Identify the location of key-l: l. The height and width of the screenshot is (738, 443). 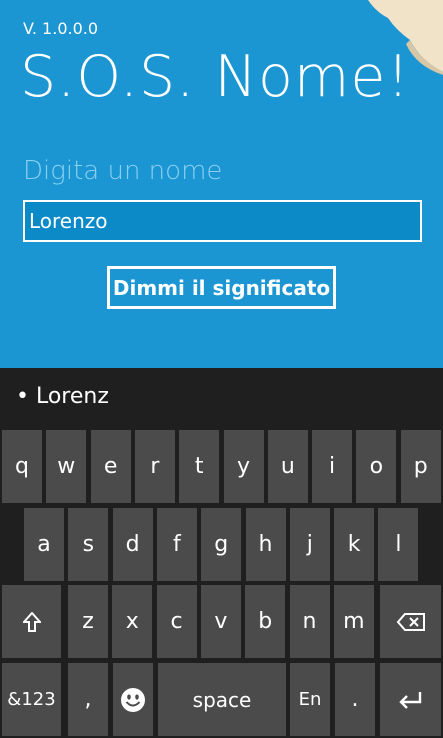
(398, 544).